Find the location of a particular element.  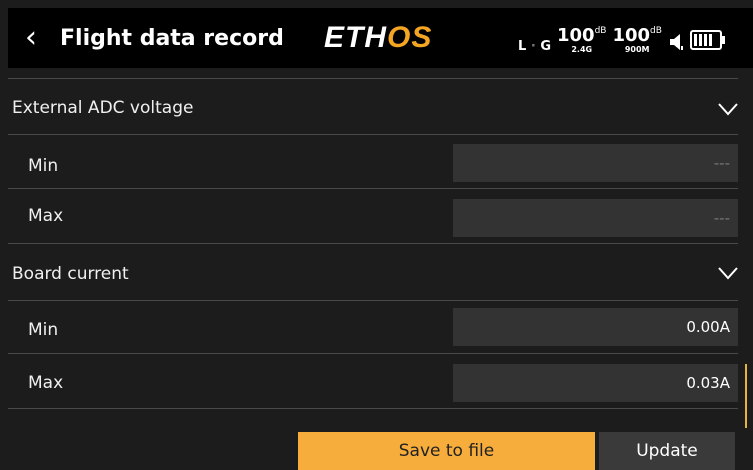

ext-adc-min-value: --- is located at coordinates (595, 163).